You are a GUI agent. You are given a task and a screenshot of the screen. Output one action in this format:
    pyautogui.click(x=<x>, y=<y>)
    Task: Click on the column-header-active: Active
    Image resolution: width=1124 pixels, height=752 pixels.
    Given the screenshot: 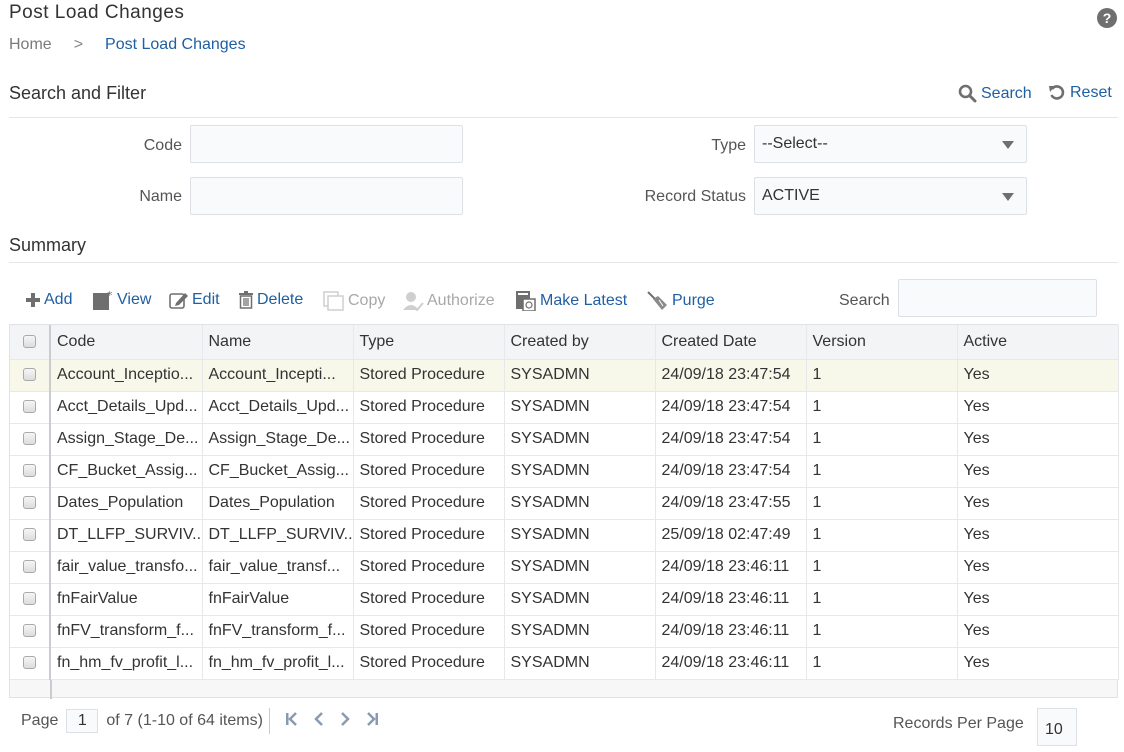 What is the action you would take?
    pyautogui.click(x=1038, y=342)
    